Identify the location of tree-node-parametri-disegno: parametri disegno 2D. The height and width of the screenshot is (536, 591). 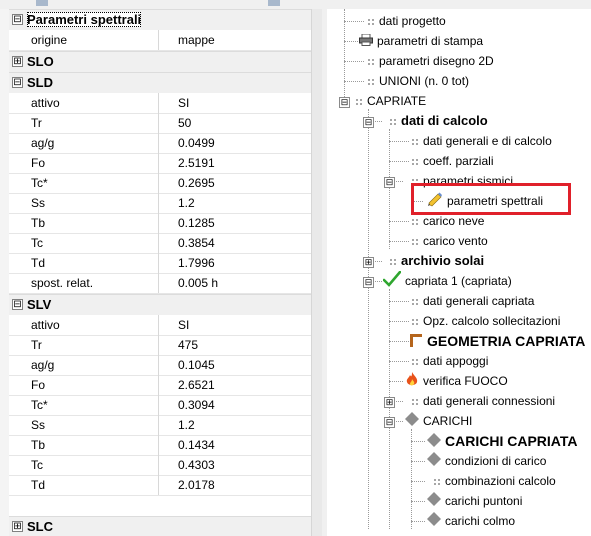
(430, 61).